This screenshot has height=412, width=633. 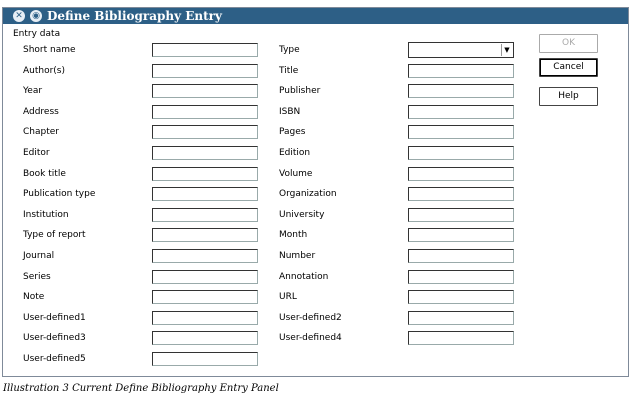 I want to click on number-field, so click(x=461, y=256).